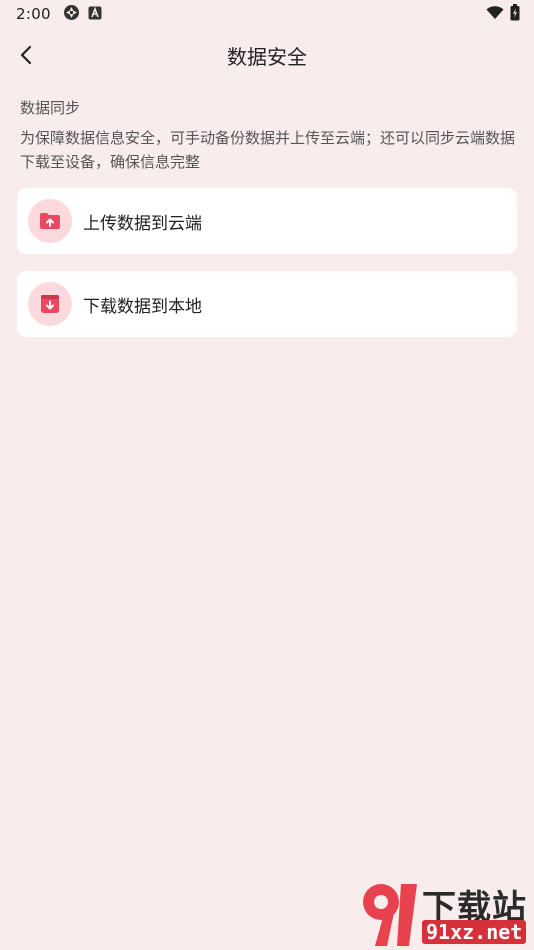 The height and width of the screenshot is (950, 534). What do you see at coordinates (267, 14) in the screenshot?
I see `status-bar: 2:00` at bounding box center [267, 14].